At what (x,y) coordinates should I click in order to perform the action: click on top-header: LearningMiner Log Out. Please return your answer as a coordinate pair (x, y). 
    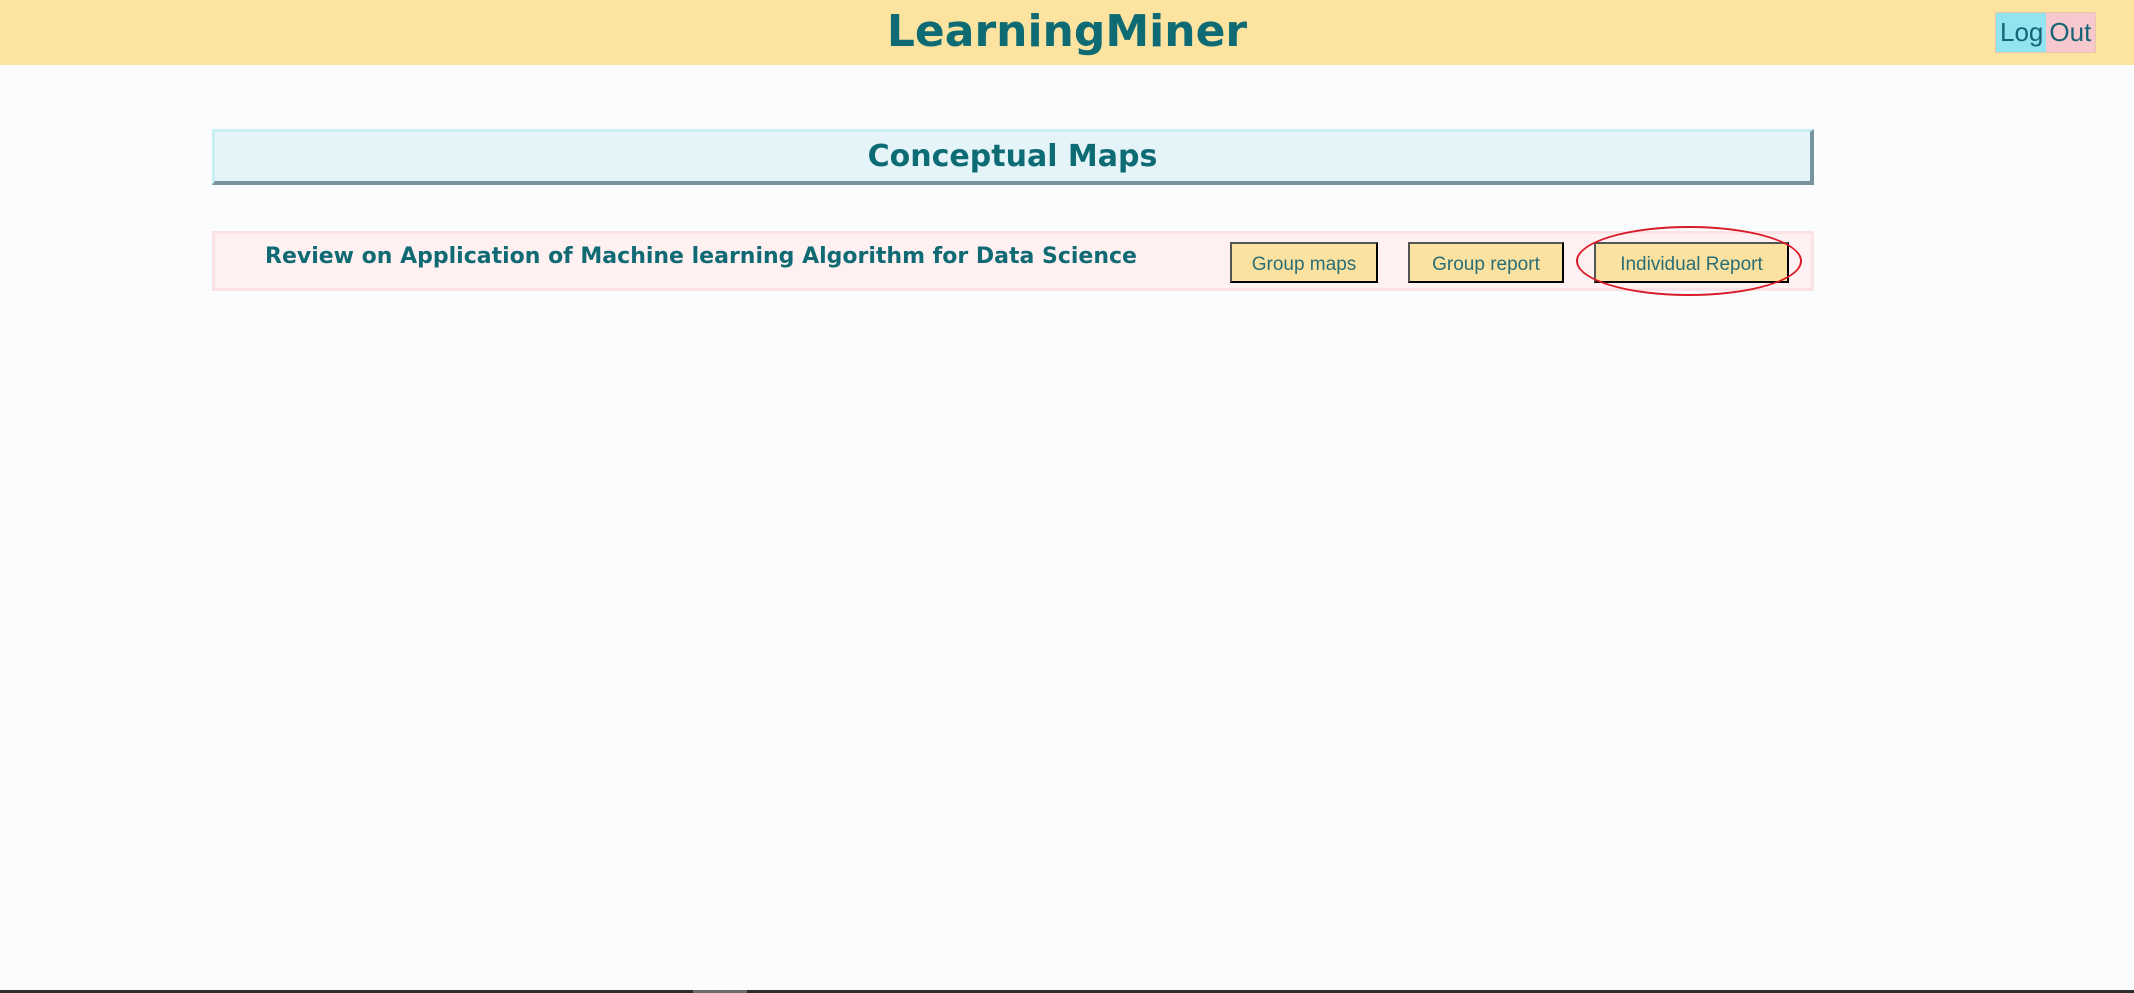
    Looking at the image, I should click on (1067, 32).